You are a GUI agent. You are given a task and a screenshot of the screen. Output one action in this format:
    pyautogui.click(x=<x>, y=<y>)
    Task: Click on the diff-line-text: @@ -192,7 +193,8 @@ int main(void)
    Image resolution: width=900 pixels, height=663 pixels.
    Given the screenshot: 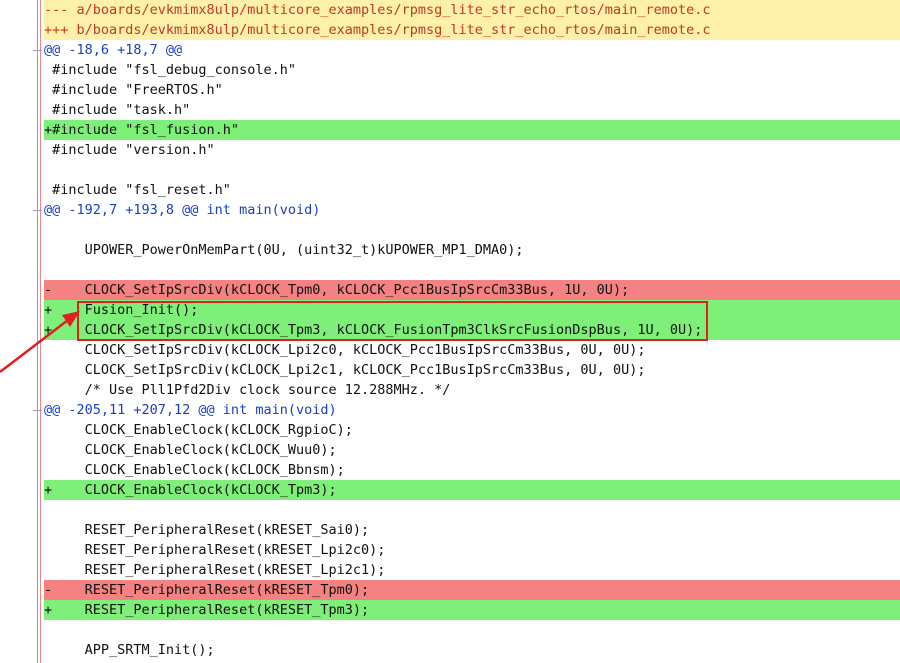 What is the action you would take?
    pyautogui.click(x=182, y=210)
    